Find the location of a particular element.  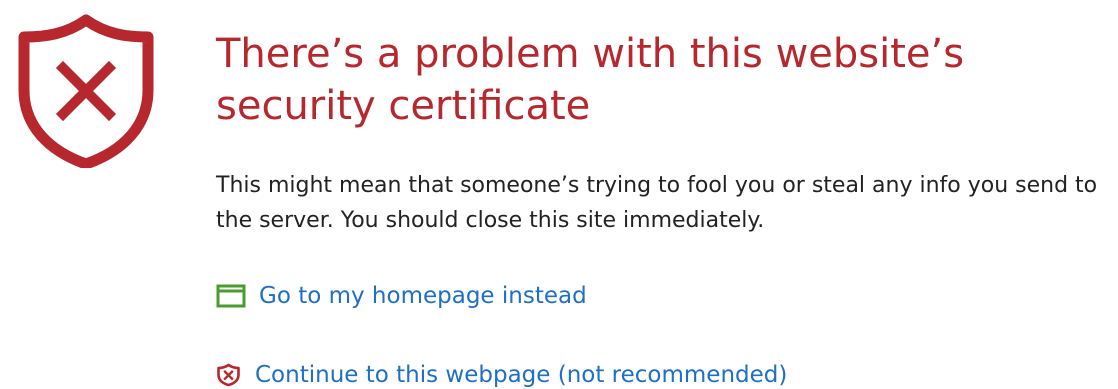

homepage-window-svg is located at coordinates (231, 296).